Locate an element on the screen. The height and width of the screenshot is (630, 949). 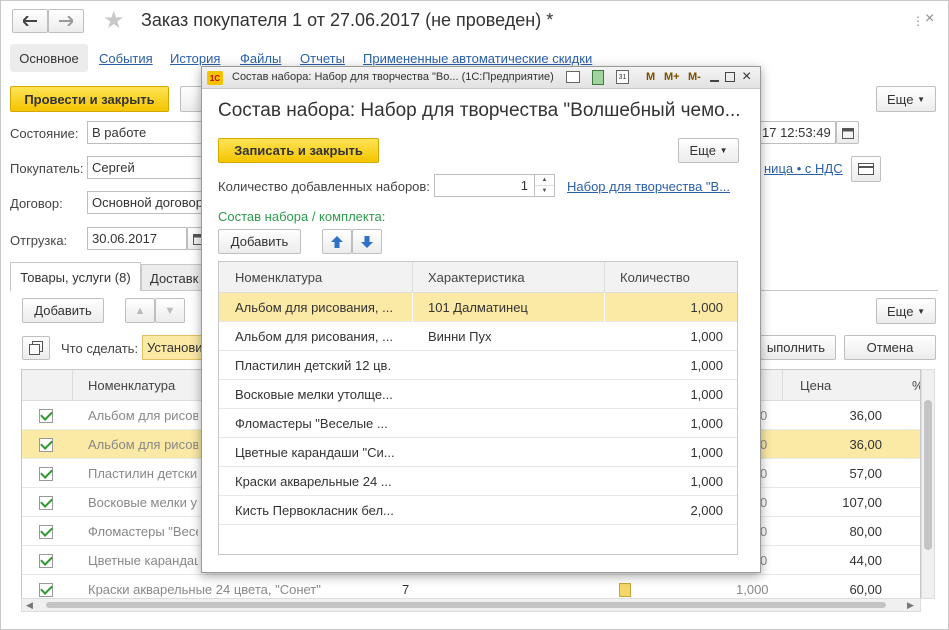
horizontal-scrollbar: ◀ ▶ is located at coordinates (471, 605).